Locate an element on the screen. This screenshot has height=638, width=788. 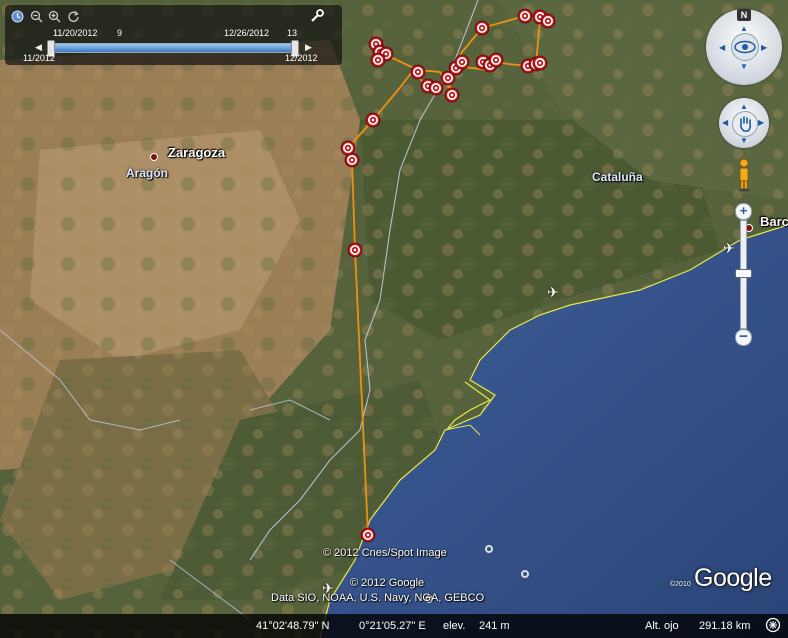
move-up-arrow: ▲ is located at coordinates (744, 106).